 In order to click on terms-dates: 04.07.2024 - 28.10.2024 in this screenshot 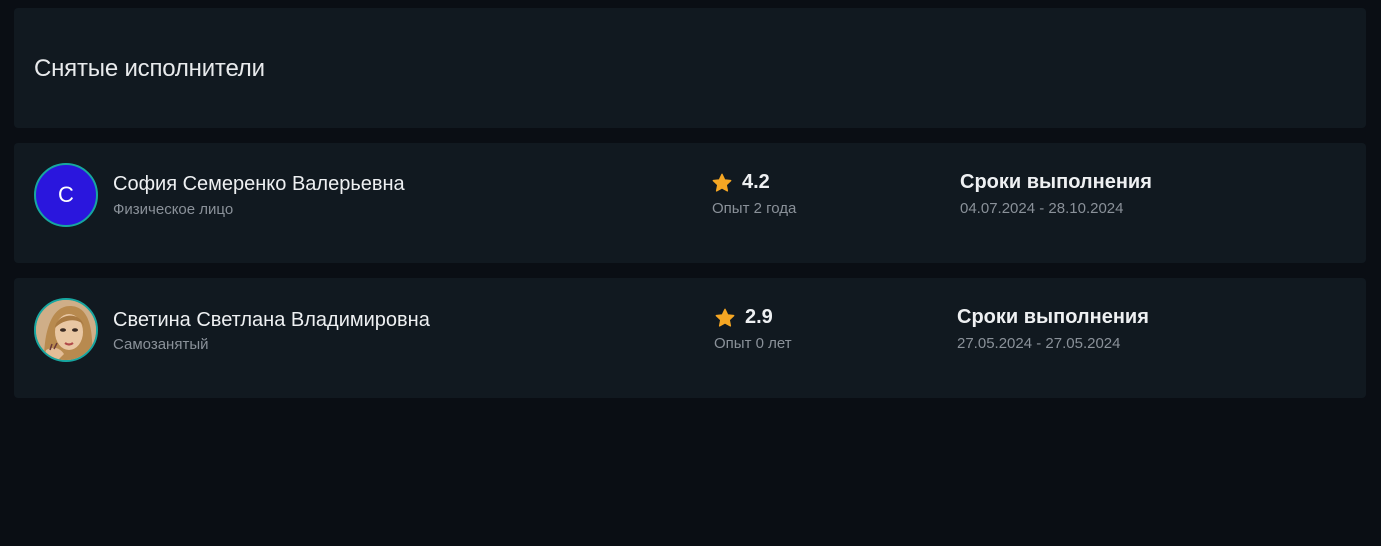, I will do `click(1042, 208)`.